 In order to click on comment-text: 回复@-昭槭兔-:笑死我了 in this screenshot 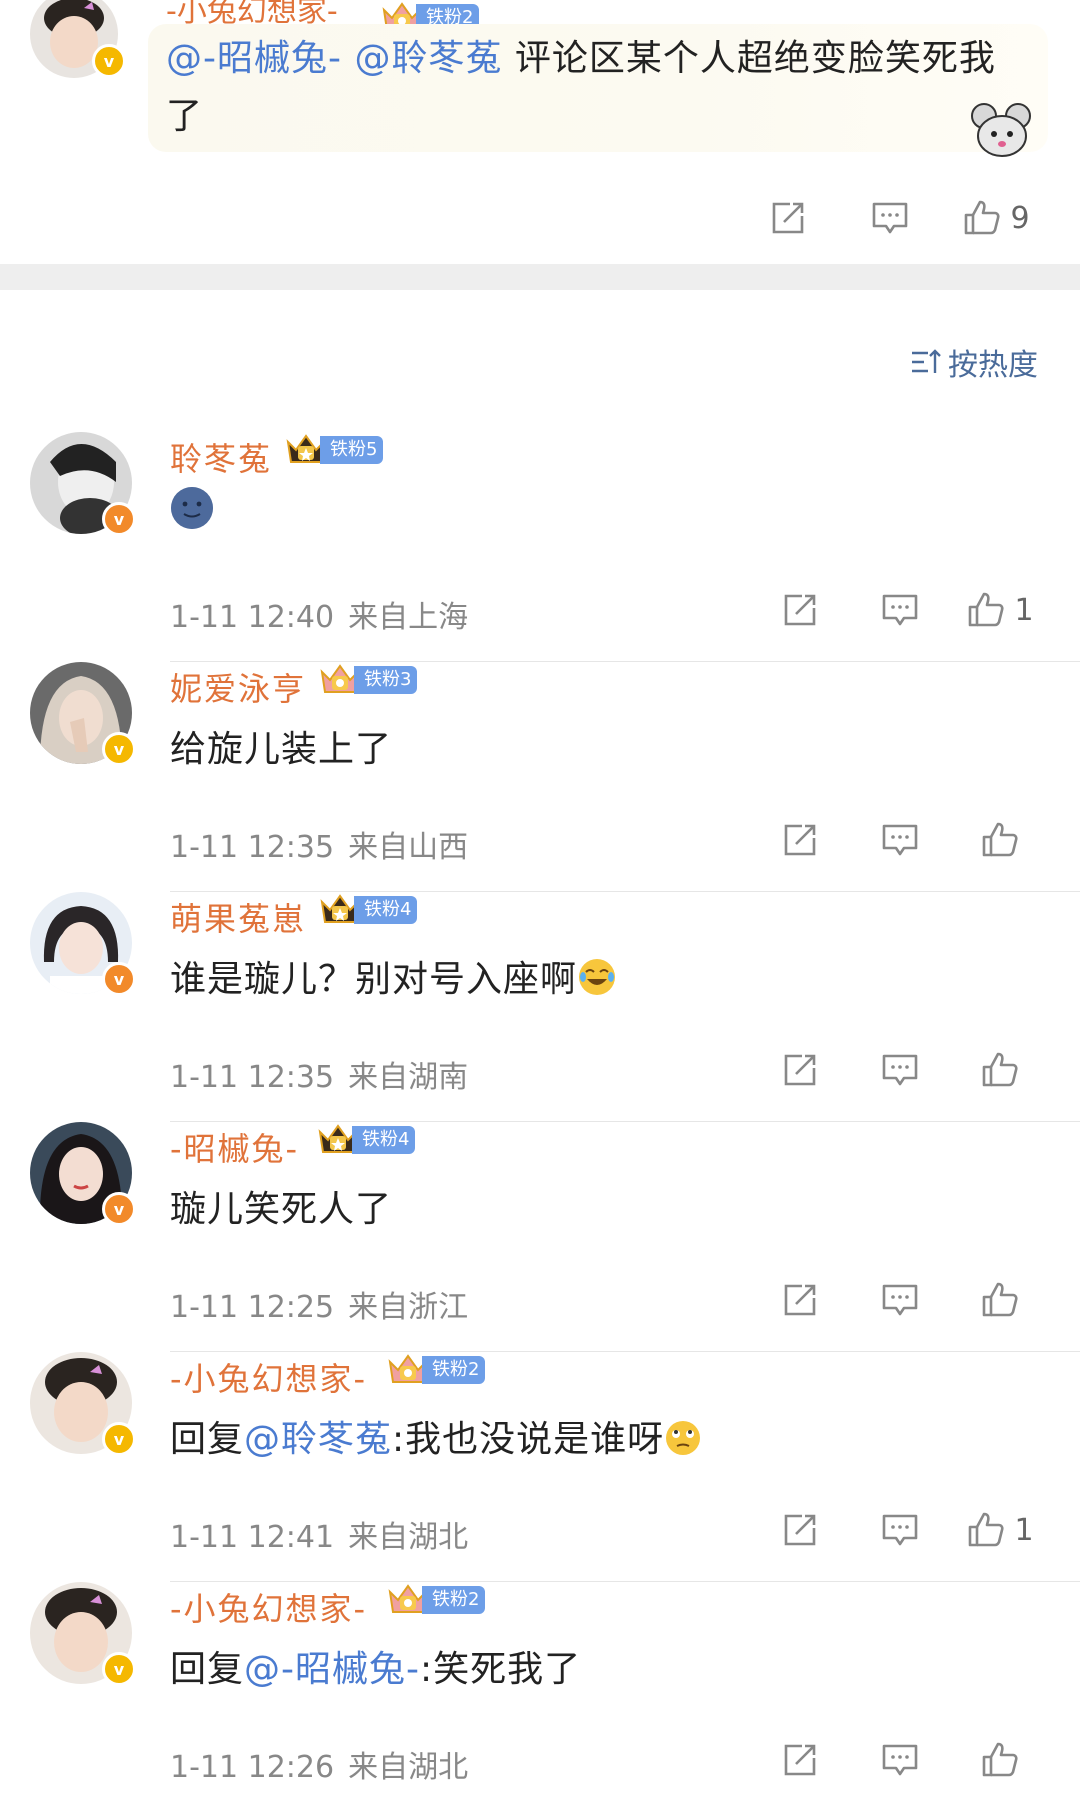, I will do `click(376, 1669)`.